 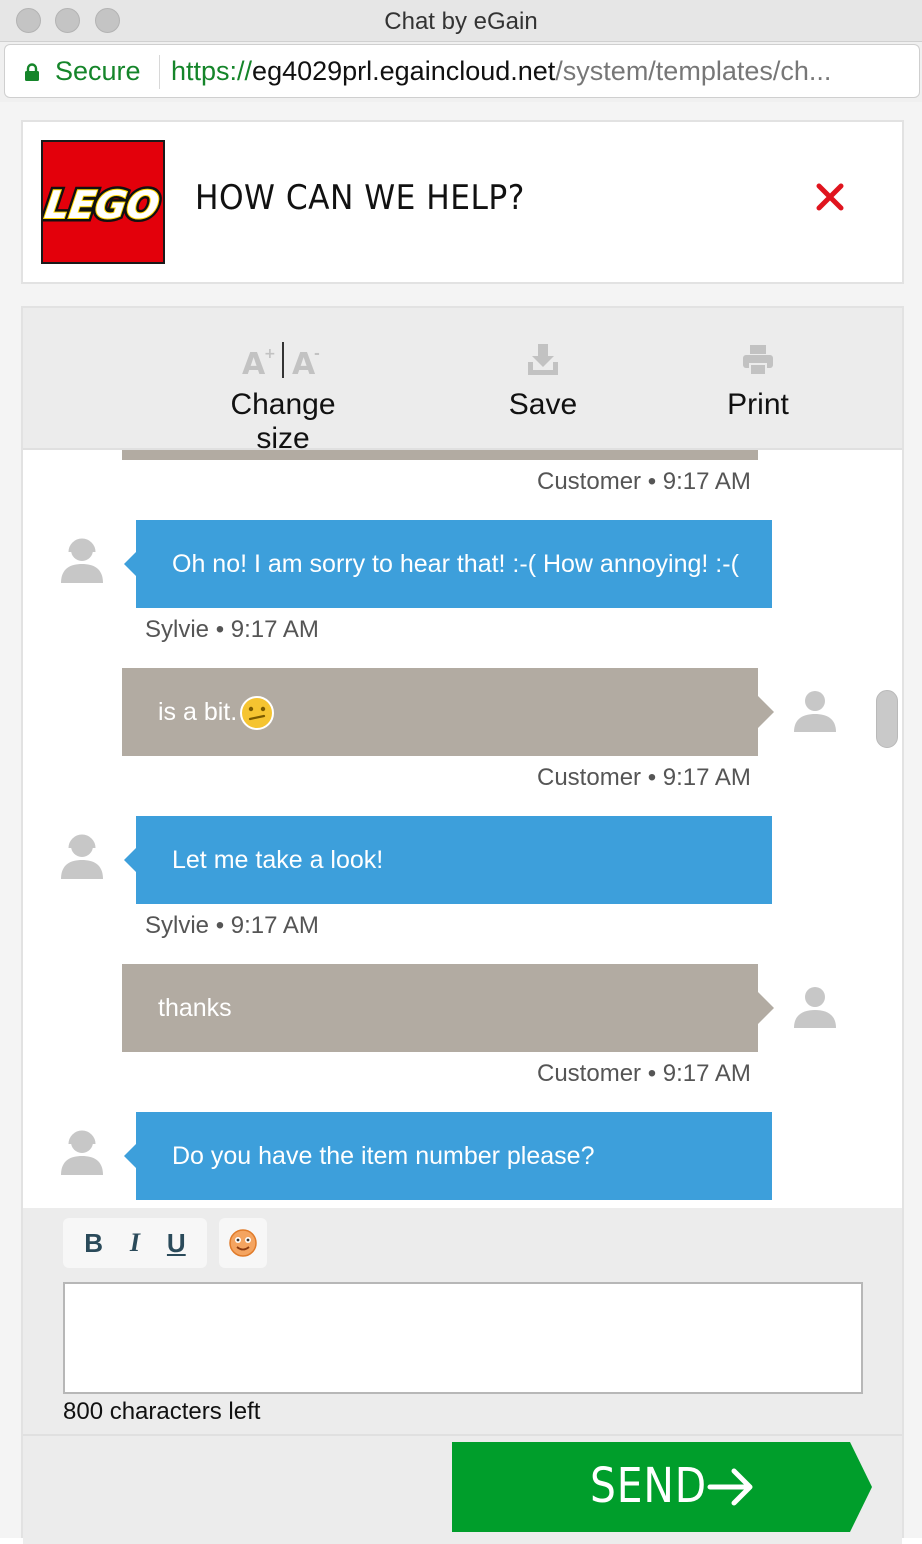 I want to click on change-size-tool: A + A - Change size, so click(x=283, y=397).